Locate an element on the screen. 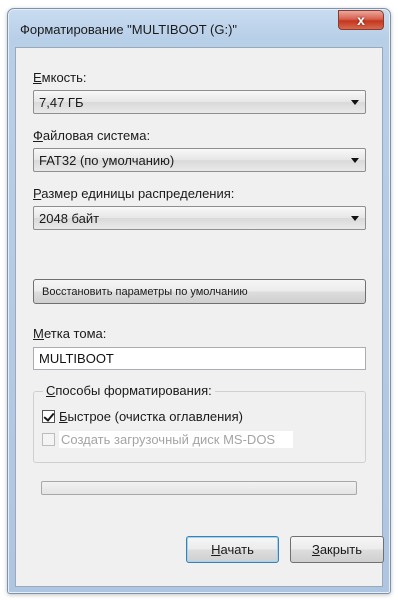 The width and height of the screenshot is (398, 600). filesystem-select: FAT32 (по умолчанию) is located at coordinates (199, 160).